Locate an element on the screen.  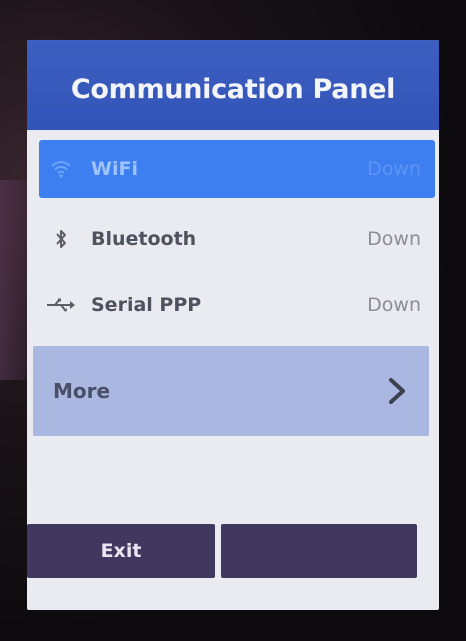
footer-bar: Exit is located at coordinates (233, 565).